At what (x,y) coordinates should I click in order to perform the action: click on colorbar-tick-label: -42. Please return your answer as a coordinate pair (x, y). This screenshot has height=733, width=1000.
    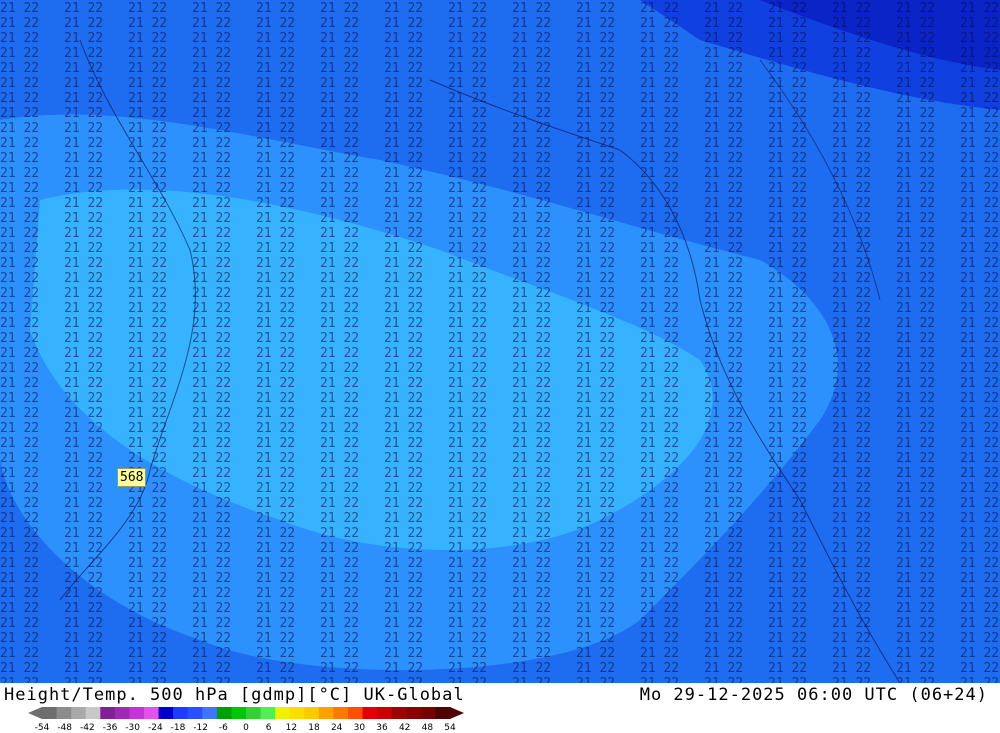
    Looking at the image, I should click on (87, 727).